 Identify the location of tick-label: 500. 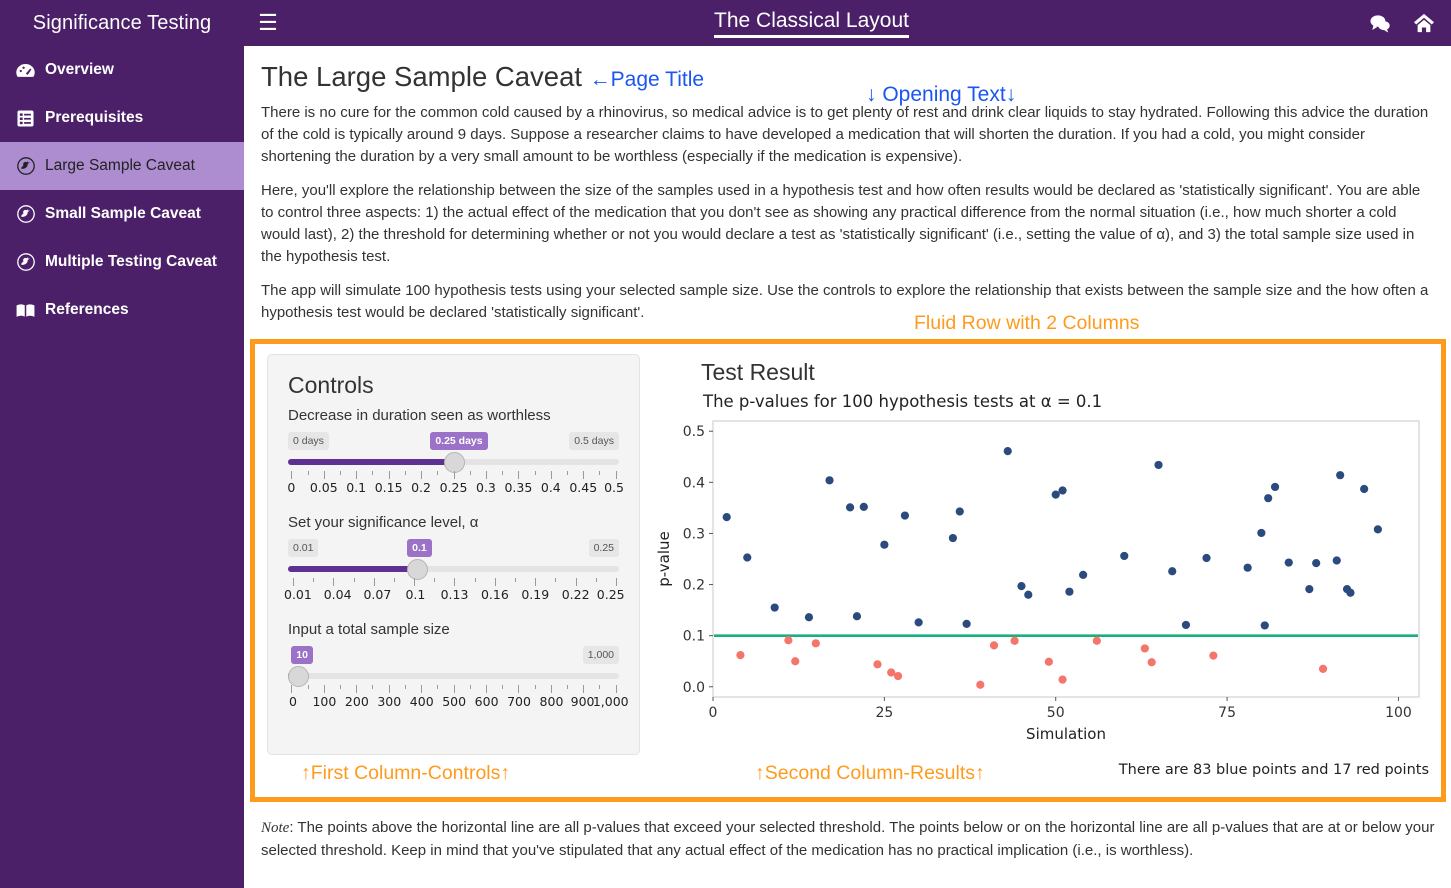
(454, 701).